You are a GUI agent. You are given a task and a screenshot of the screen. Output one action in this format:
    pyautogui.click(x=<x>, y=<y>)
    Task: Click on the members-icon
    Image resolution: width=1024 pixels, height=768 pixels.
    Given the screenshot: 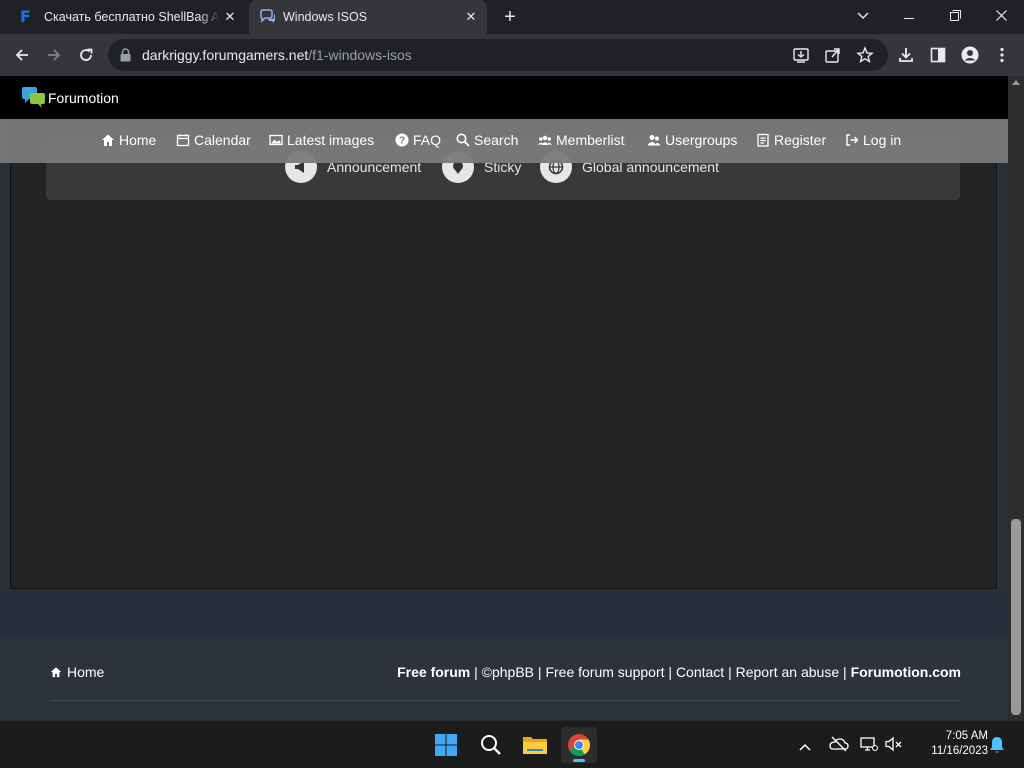 What is the action you would take?
    pyautogui.click(x=545, y=140)
    